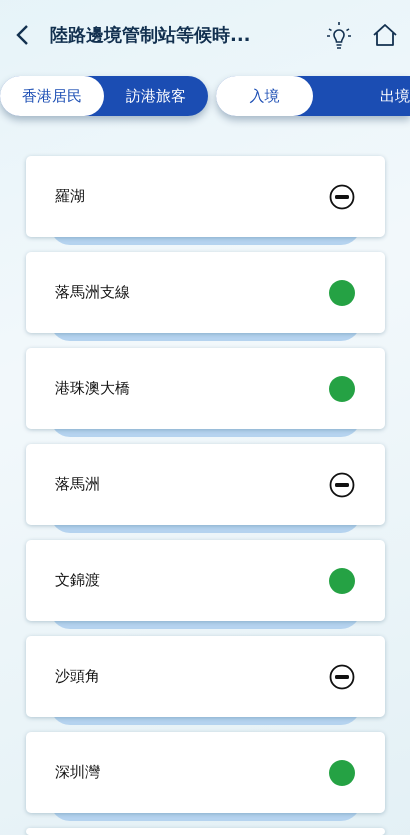 The width and height of the screenshot is (410, 835). Describe the element at coordinates (339, 35) in the screenshot. I see `lightbulb-icon` at that location.